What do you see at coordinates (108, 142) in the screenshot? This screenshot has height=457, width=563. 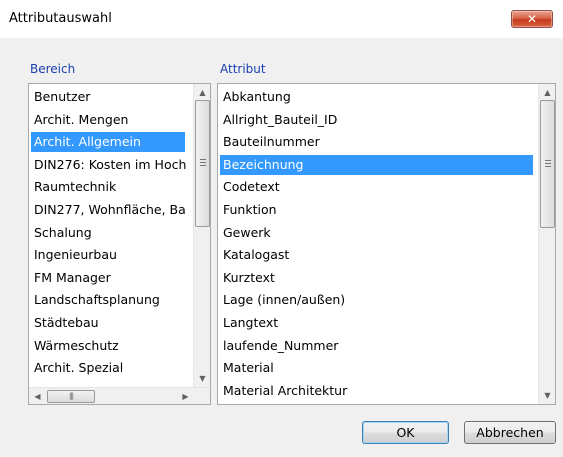 I see `bereich-list-item: Archit. Allgemein` at bounding box center [108, 142].